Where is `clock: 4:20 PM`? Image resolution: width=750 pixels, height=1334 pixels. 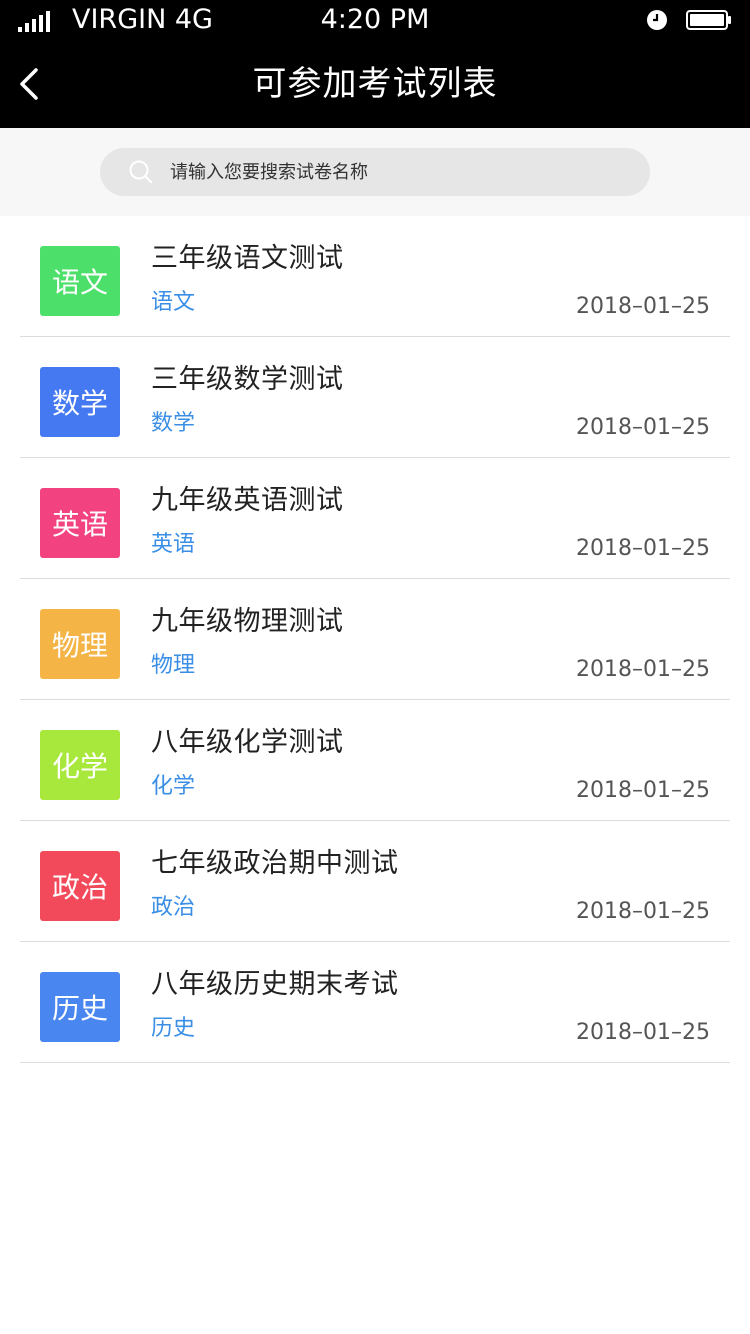
clock: 4:20 PM is located at coordinates (375, 19).